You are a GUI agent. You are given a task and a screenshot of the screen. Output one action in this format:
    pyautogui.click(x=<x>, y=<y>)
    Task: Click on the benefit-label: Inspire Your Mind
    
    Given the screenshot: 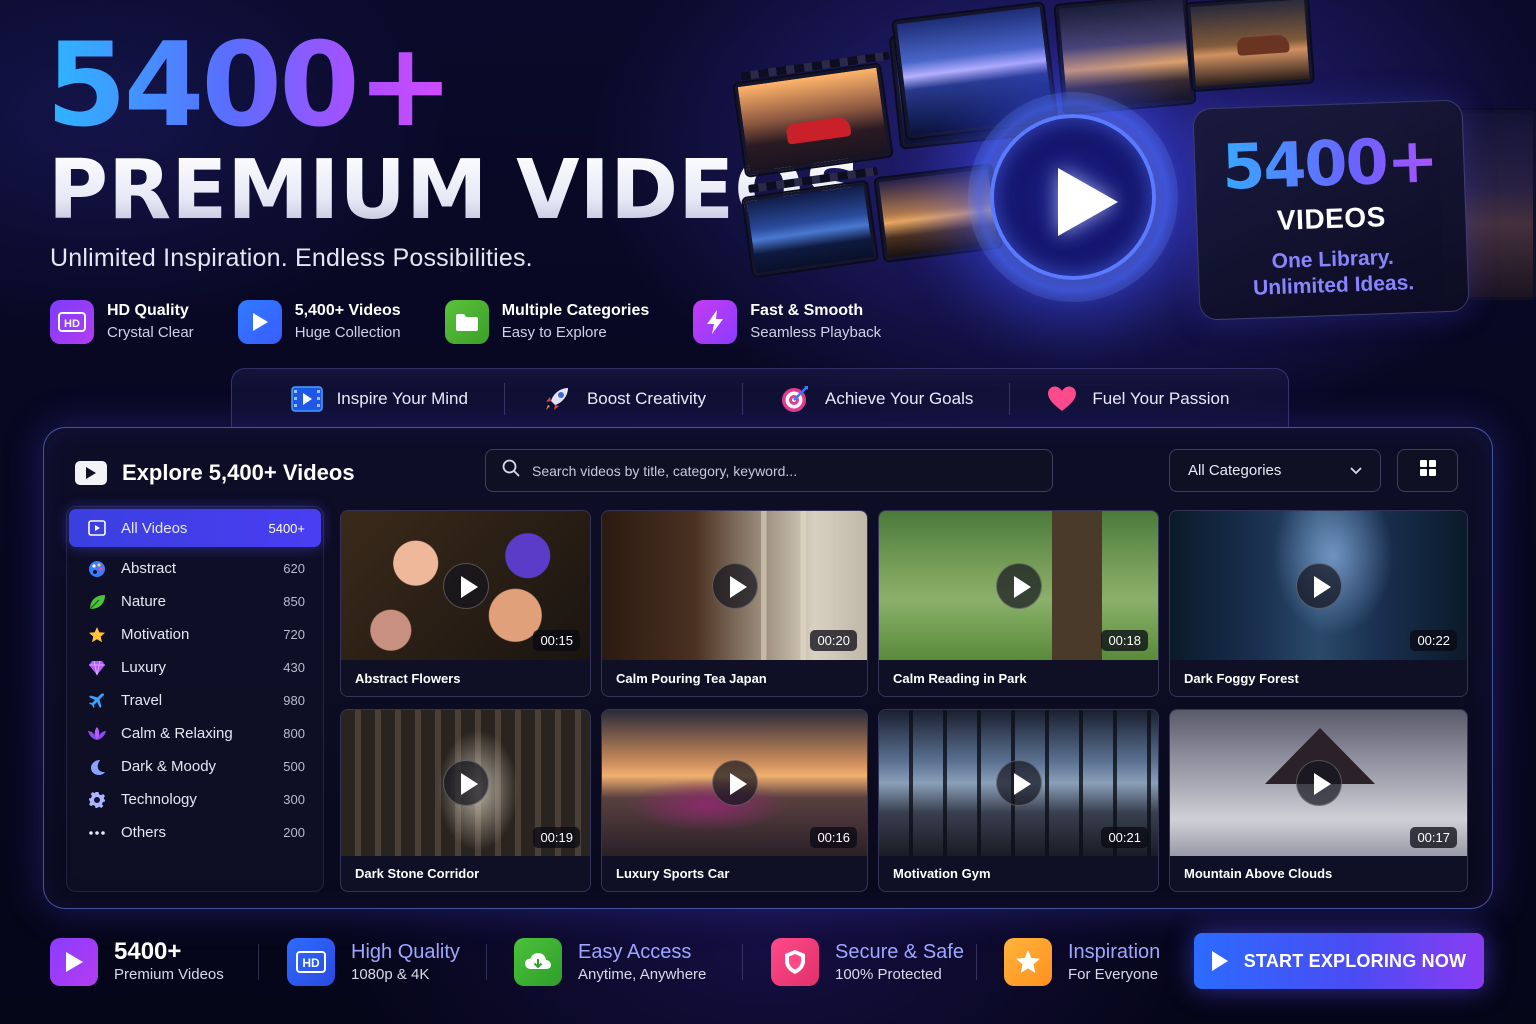 What is the action you would take?
    pyautogui.click(x=402, y=398)
    